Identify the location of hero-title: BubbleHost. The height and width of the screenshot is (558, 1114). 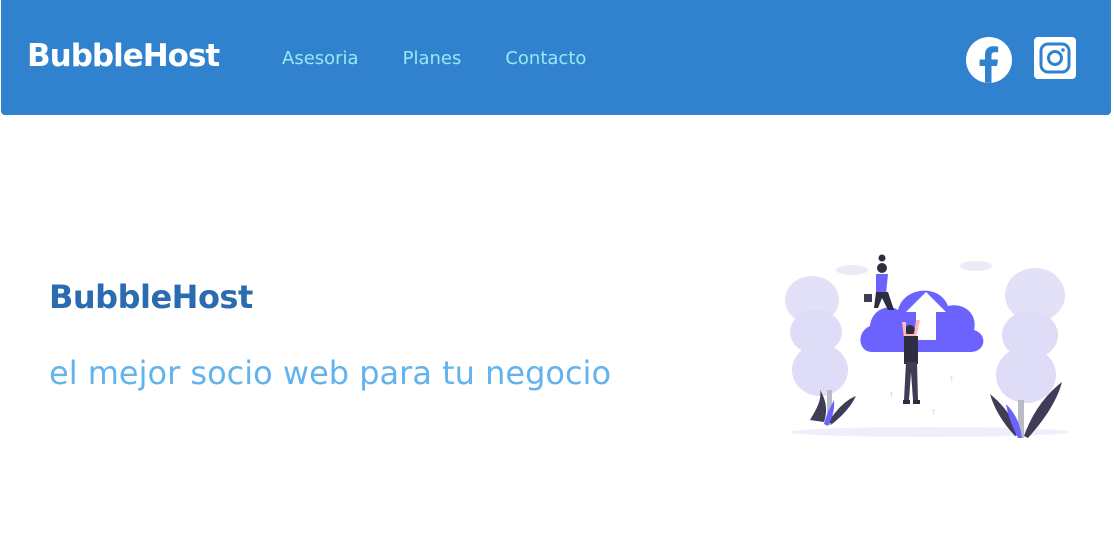
(151, 297).